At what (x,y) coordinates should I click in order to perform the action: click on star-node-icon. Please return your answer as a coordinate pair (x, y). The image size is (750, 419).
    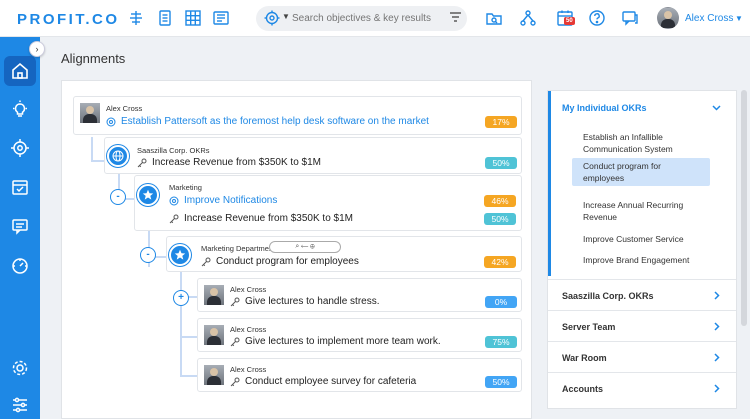
    Looking at the image, I should click on (148, 195).